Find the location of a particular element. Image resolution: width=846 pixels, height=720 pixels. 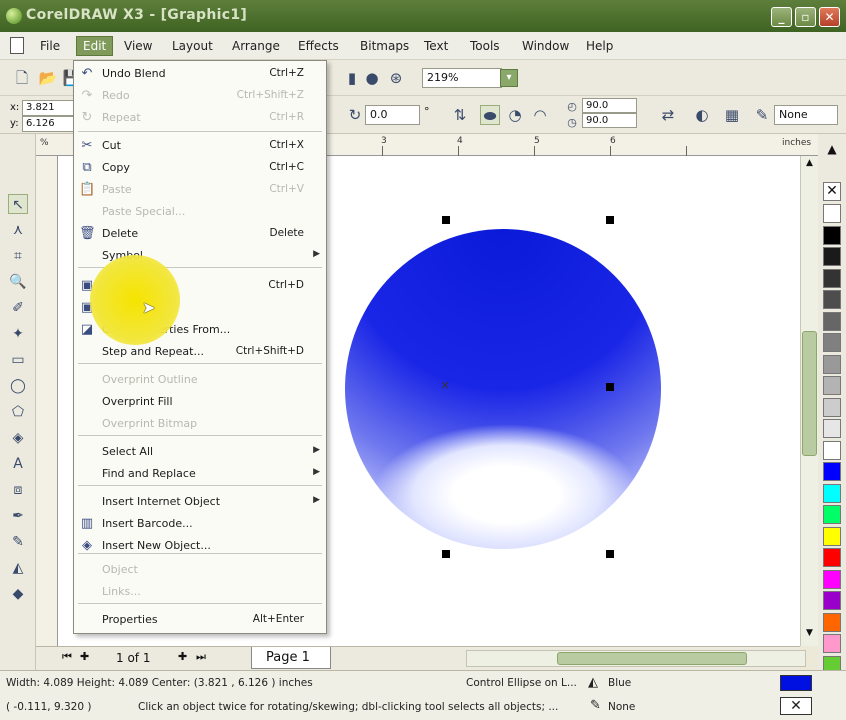

fill-tool-icon: ◭ is located at coordinates (18, 568).